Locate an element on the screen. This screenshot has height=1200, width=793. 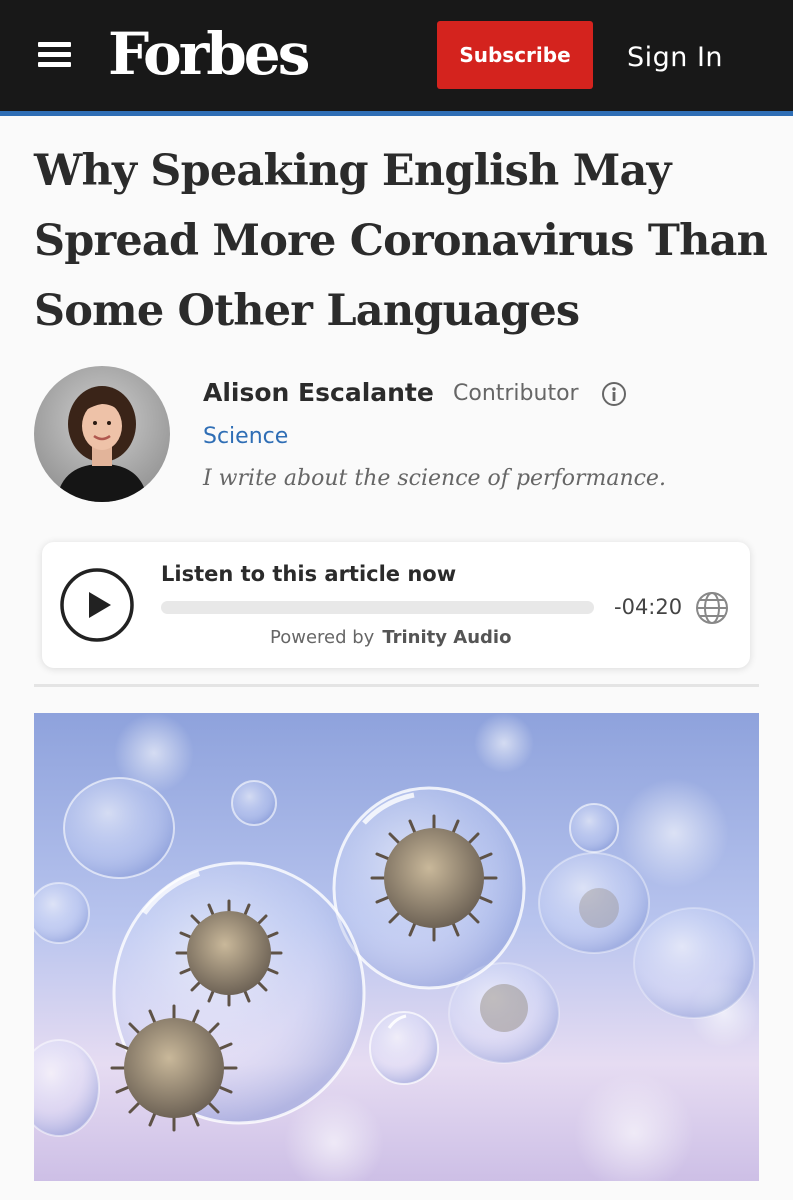
section-divider is located at coordinates (396, 685).